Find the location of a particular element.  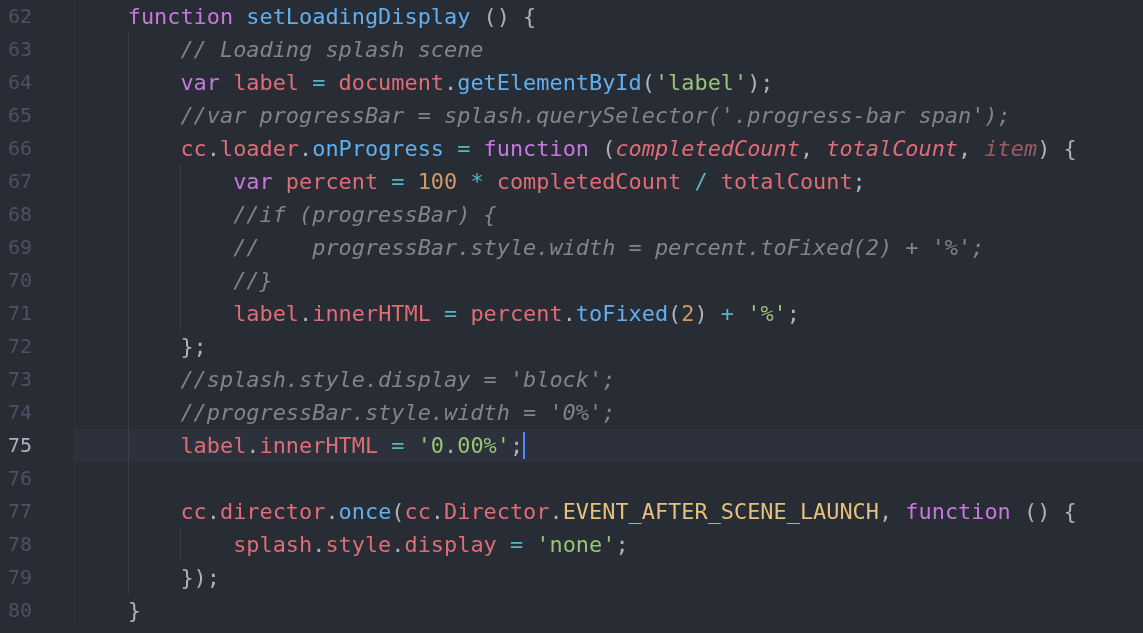

code-line: }); is located at coordinates (200, 577).